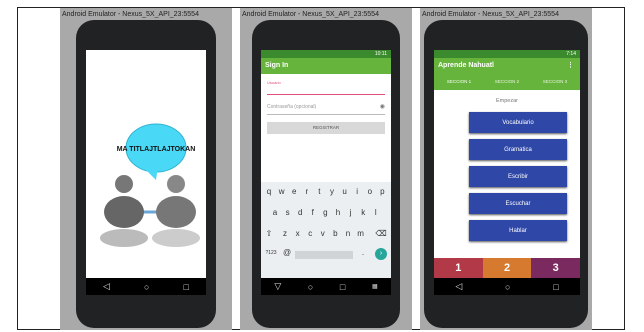 Image resolution: width=644 pixels, height=332 pixels. What do you see at coordinates (363, 212) in the screenshot?
I see `key-k: k` at bounding box center [363, 212].